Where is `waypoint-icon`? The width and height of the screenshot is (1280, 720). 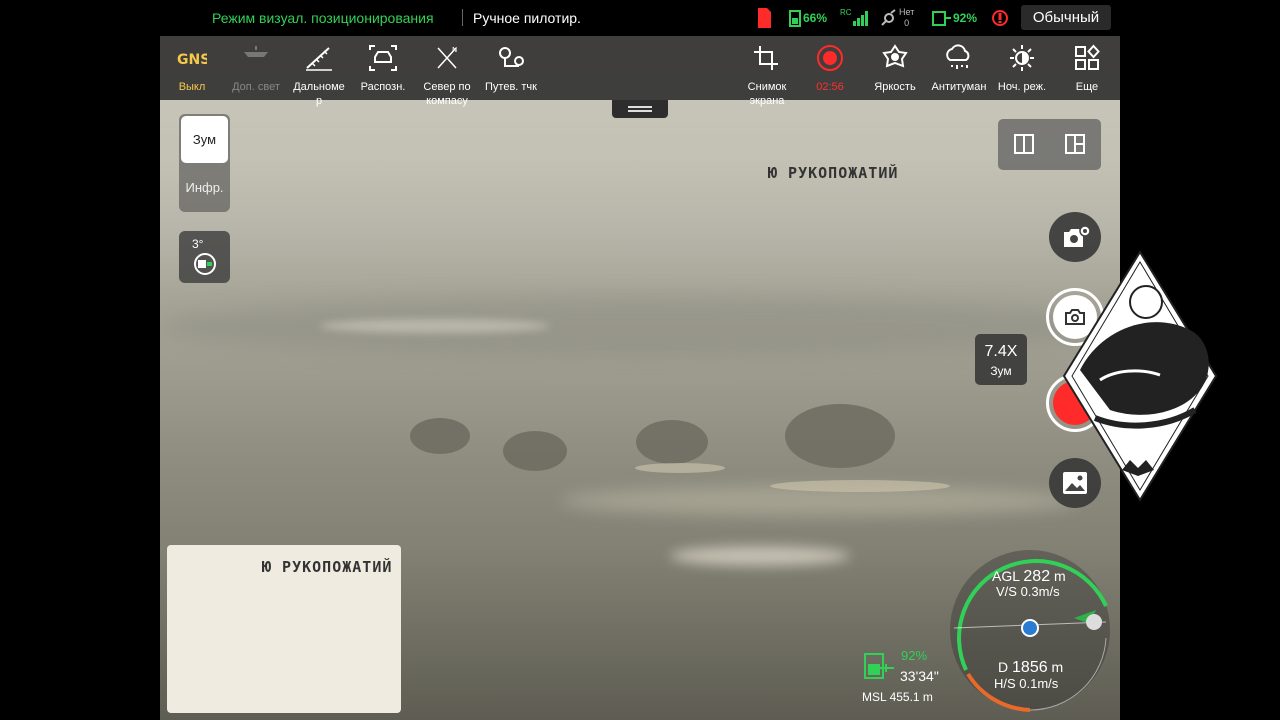
waypoint-icon is located at coordinates (511, 57).